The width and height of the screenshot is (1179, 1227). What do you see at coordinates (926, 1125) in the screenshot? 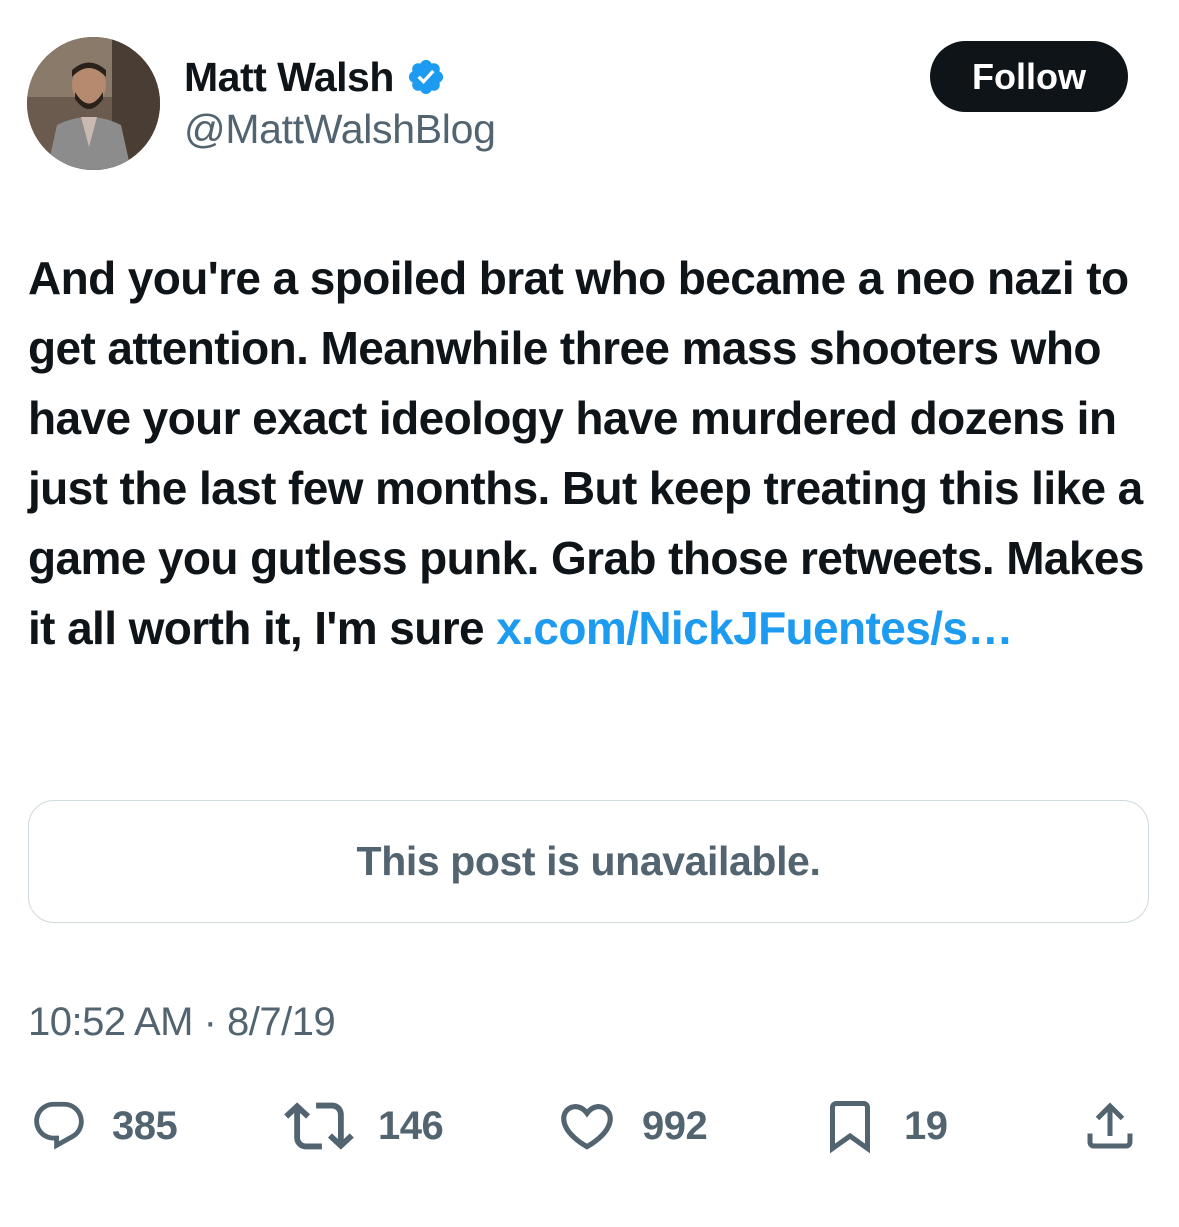
I see `bookmark-count: 19` at bounding box center [926, 1125].